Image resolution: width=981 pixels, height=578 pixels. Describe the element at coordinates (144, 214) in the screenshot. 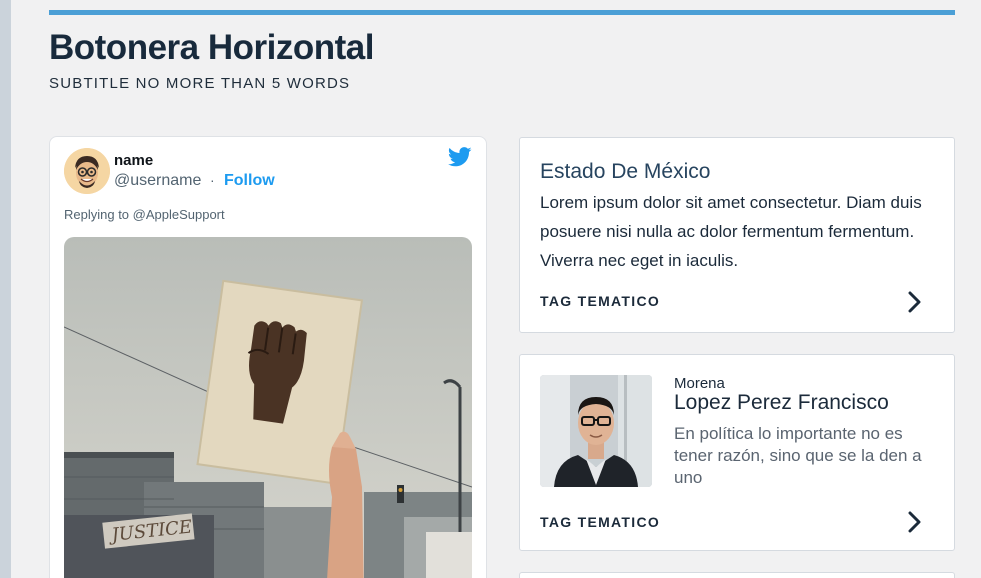

I see `reply-context: Replying to @AppleSupport` at that location.